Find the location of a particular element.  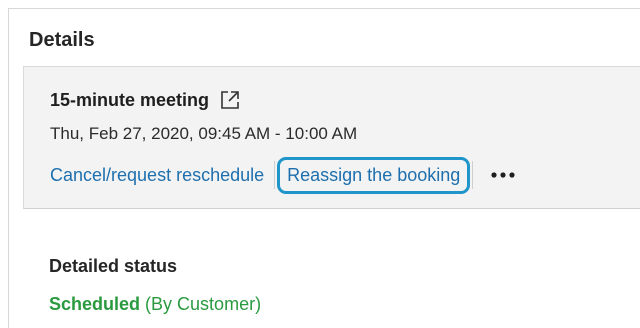

meeting-title: 15-minute meeting is located at coordinates (130, 99).